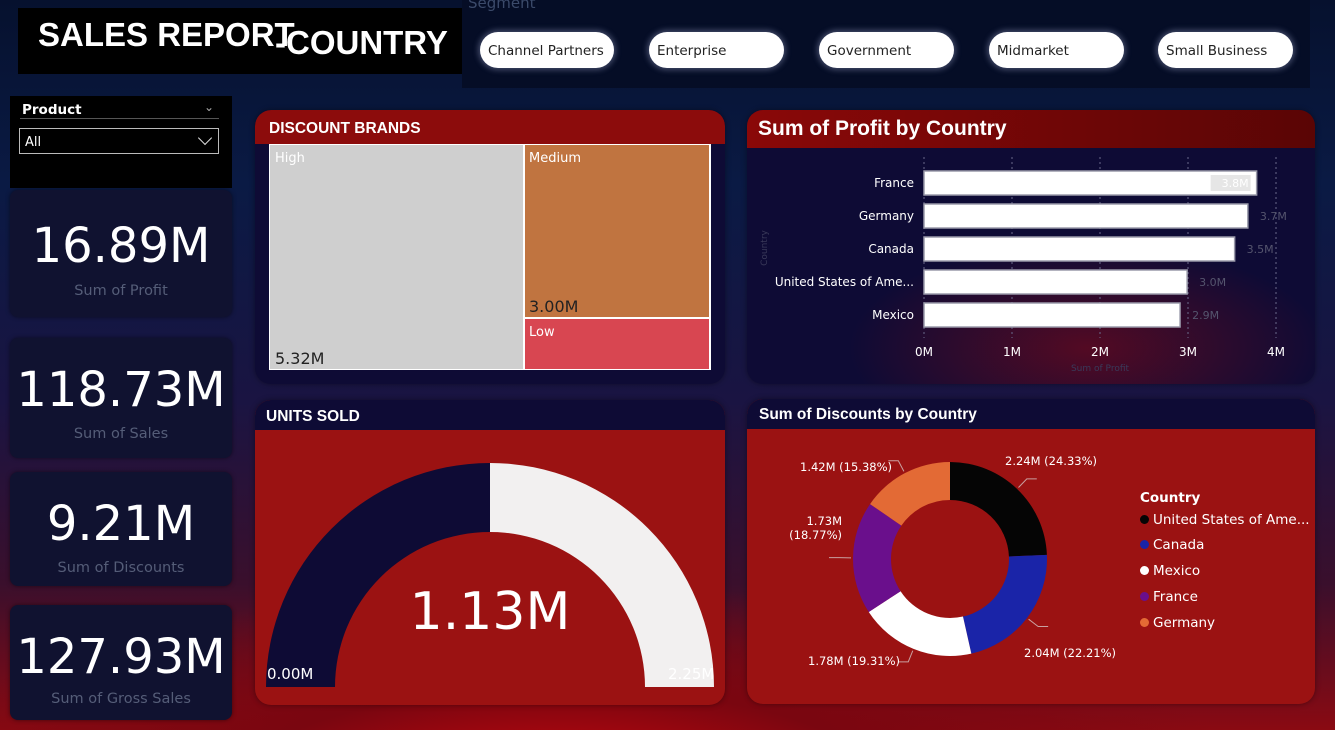  Describe the element at coordinates (121, 390) in the screenshot. I see `kpi-value: 118.73M` at that location.